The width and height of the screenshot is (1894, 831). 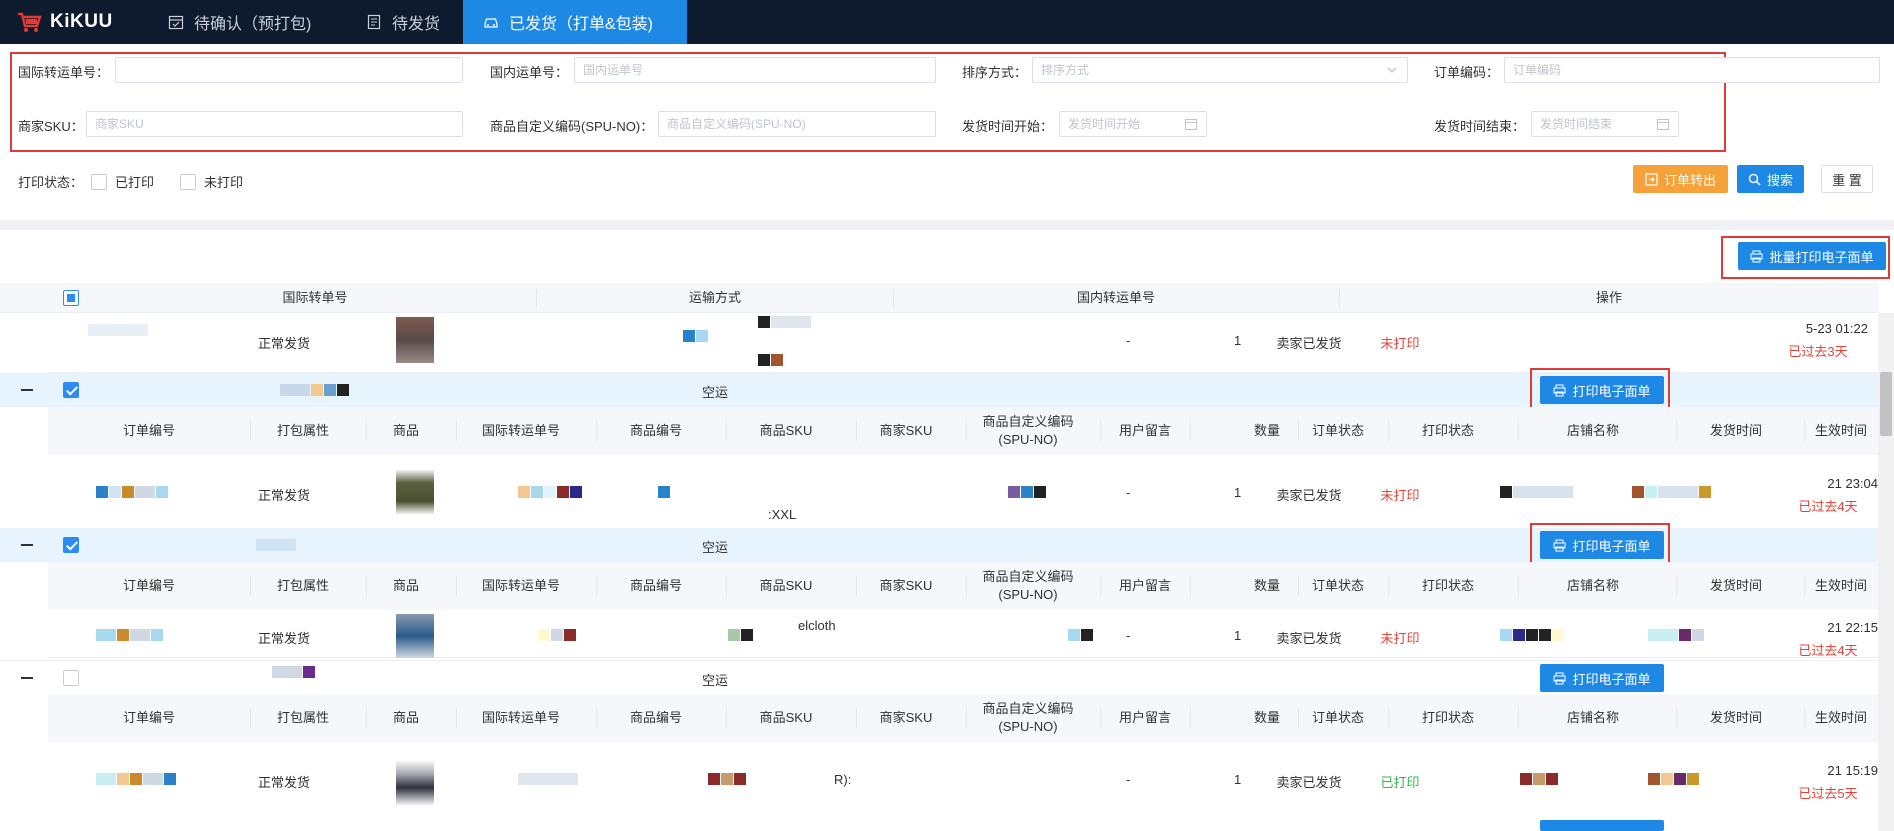 I want to click on product-sku-redacted, so click(x=784, y=322).